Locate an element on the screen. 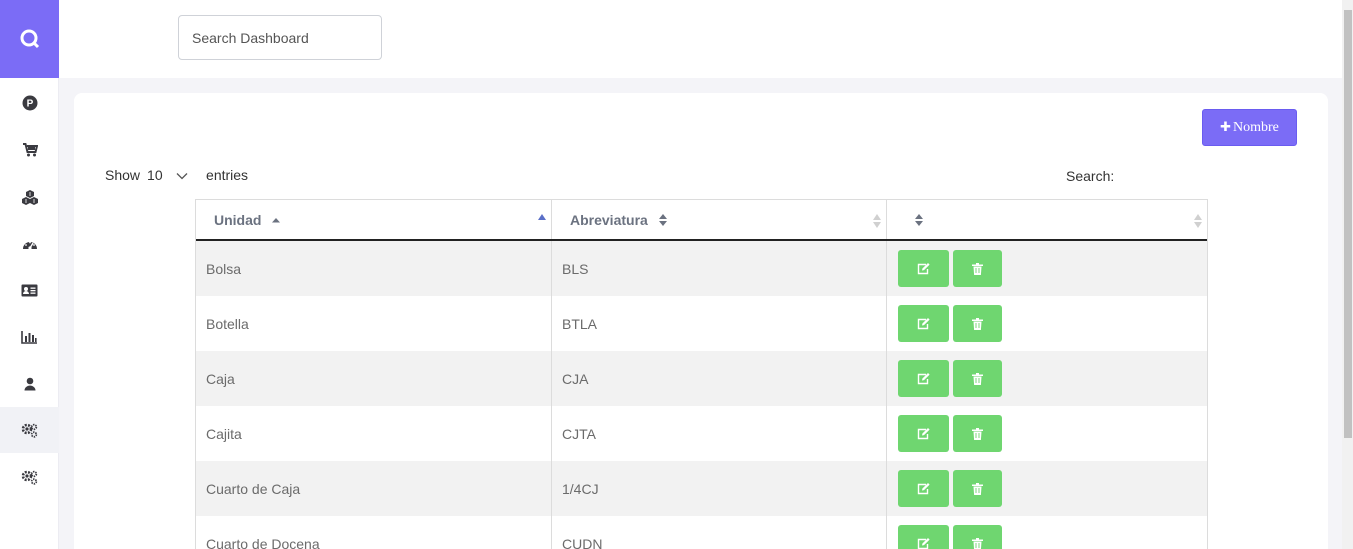 This screenshot has height=549, width=1353. column-header-label: Abreviatura is located at coordinates (609, 219).